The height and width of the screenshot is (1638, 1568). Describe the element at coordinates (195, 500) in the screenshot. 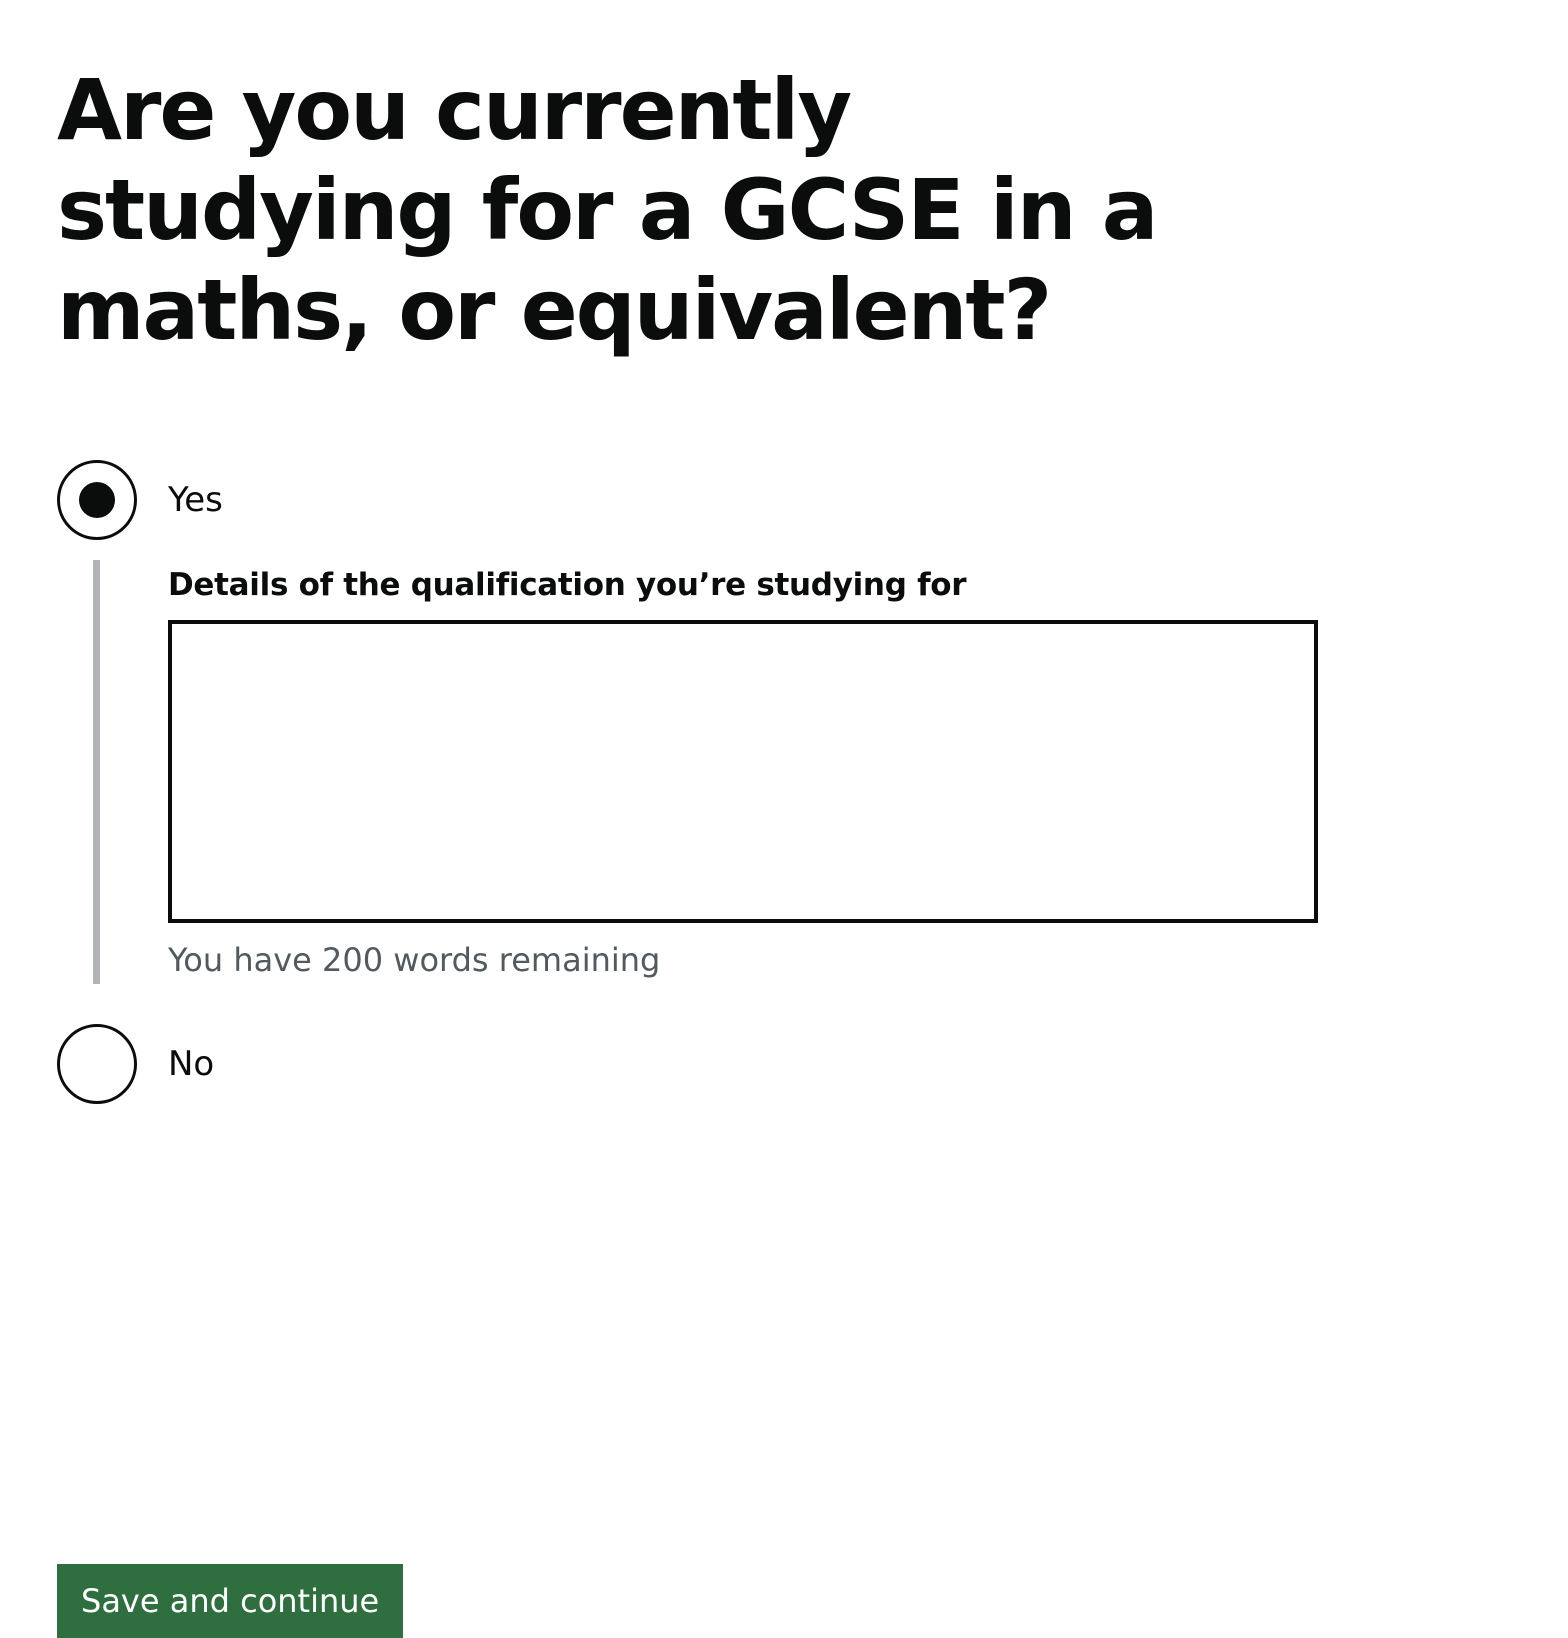

I see `radio-label-yes: Yes` at that location.